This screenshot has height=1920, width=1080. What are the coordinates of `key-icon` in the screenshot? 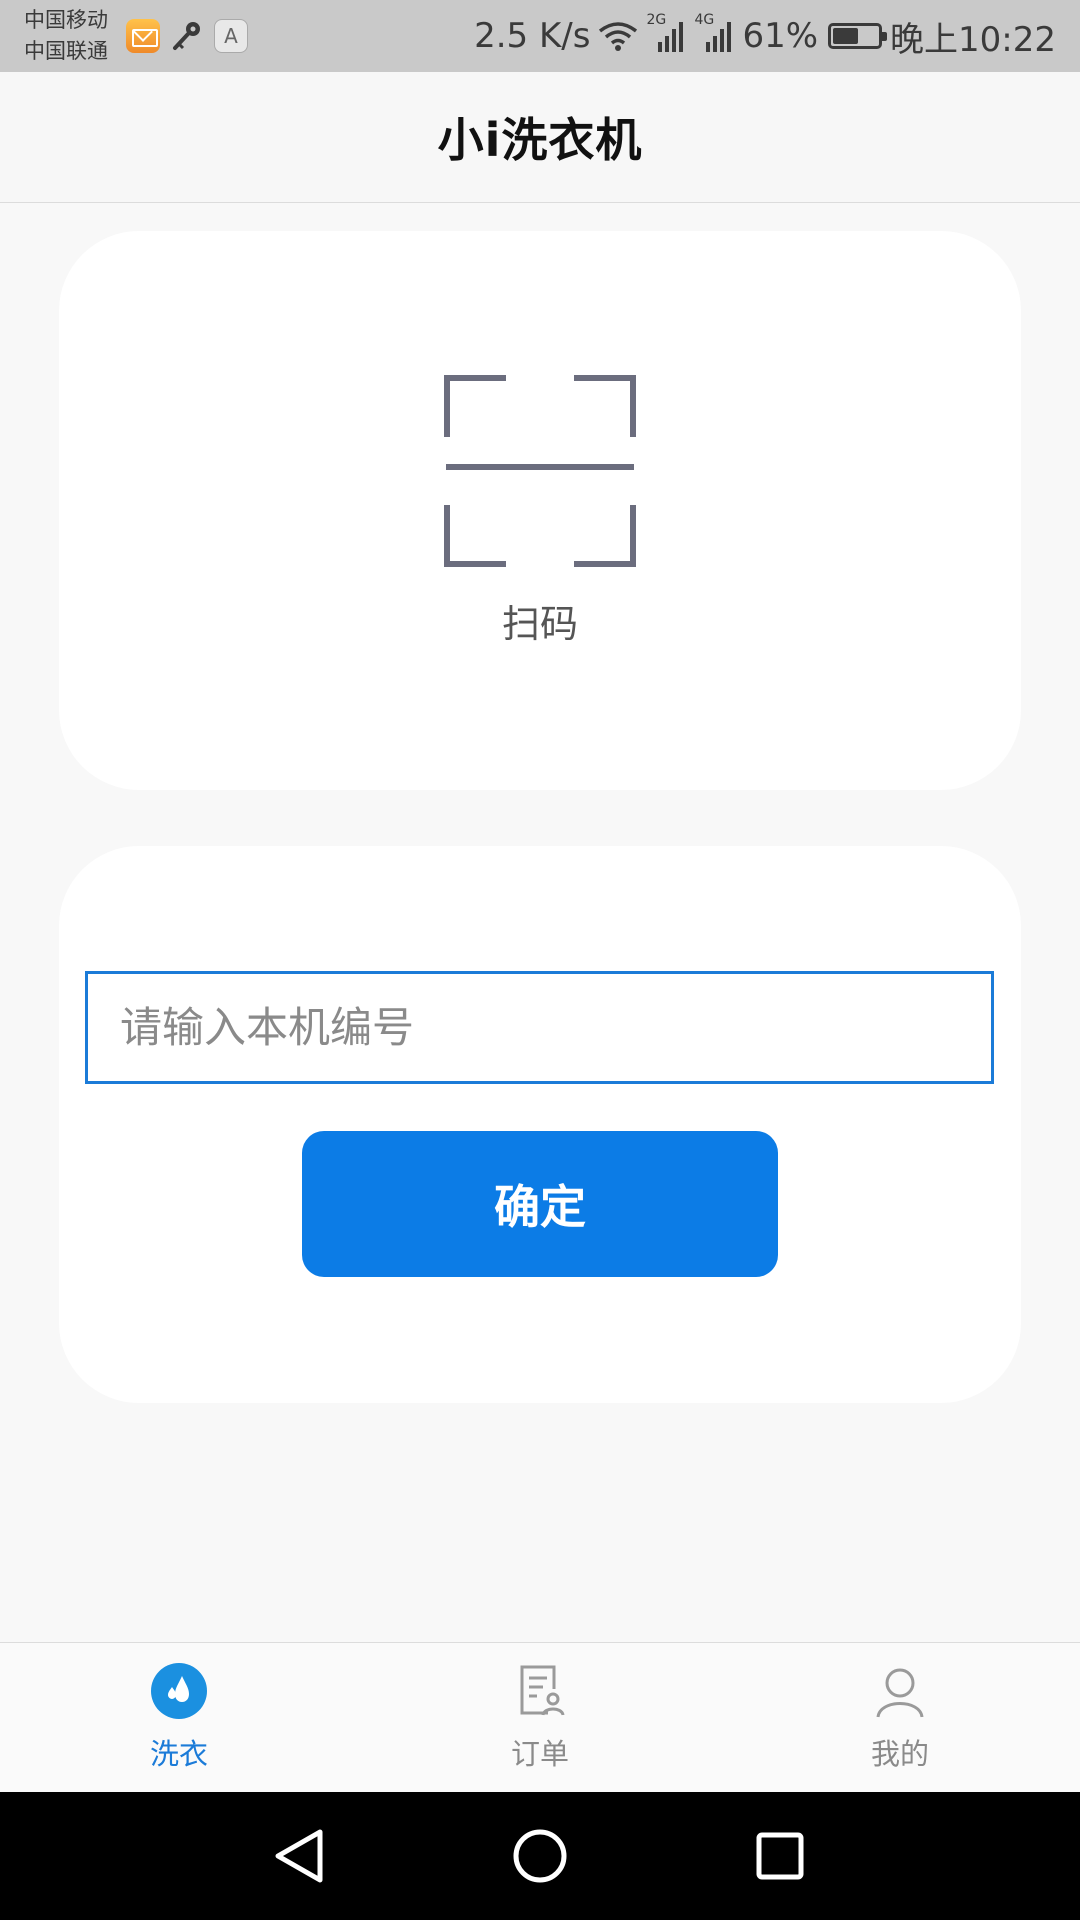 It's located at (187, 36).